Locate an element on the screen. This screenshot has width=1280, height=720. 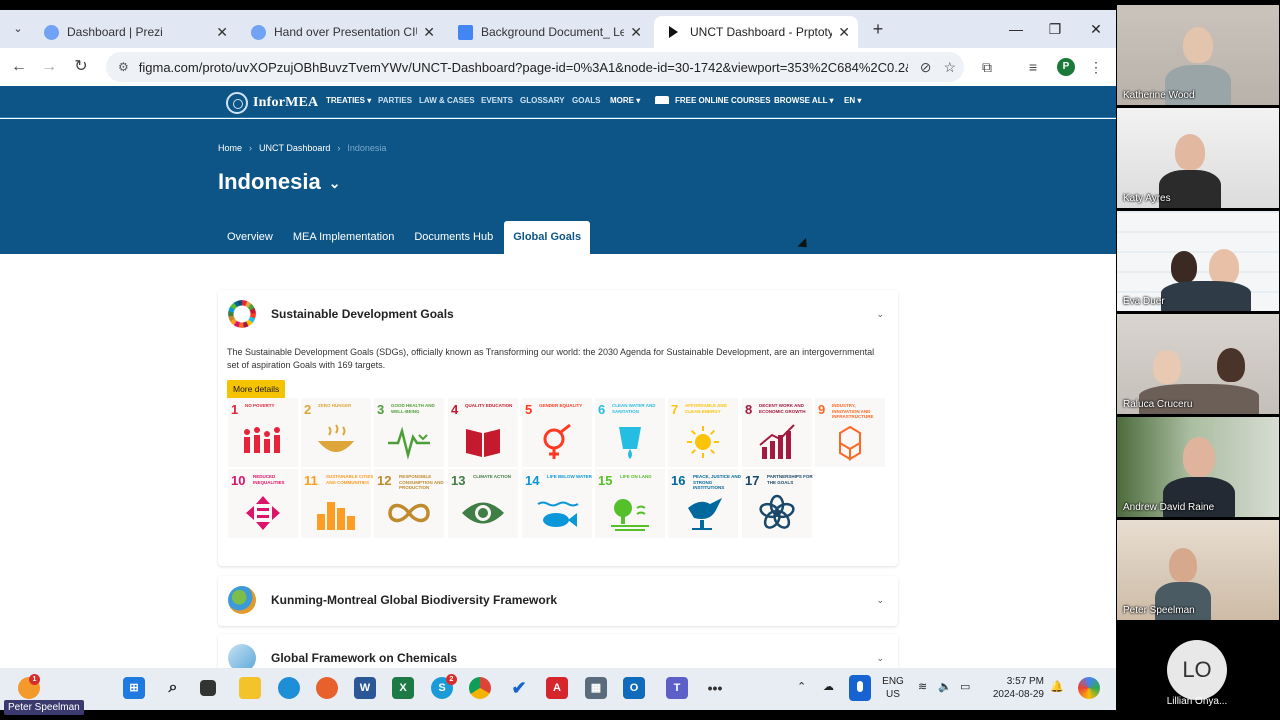
address-bar: ⚙ ⊘ ☆ is located at coordinates (535, 67).